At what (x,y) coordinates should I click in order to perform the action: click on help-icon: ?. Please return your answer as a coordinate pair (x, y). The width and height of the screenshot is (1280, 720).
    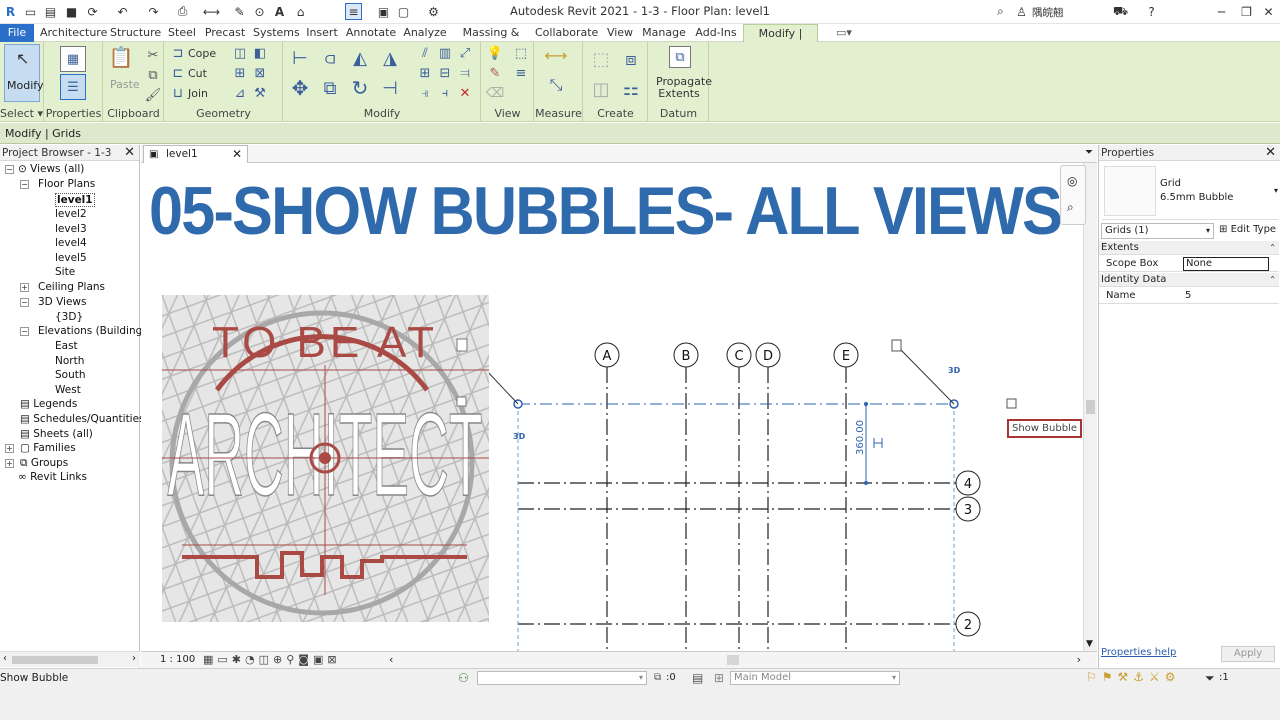
    Looking at the image, I should click on (1151, 11).